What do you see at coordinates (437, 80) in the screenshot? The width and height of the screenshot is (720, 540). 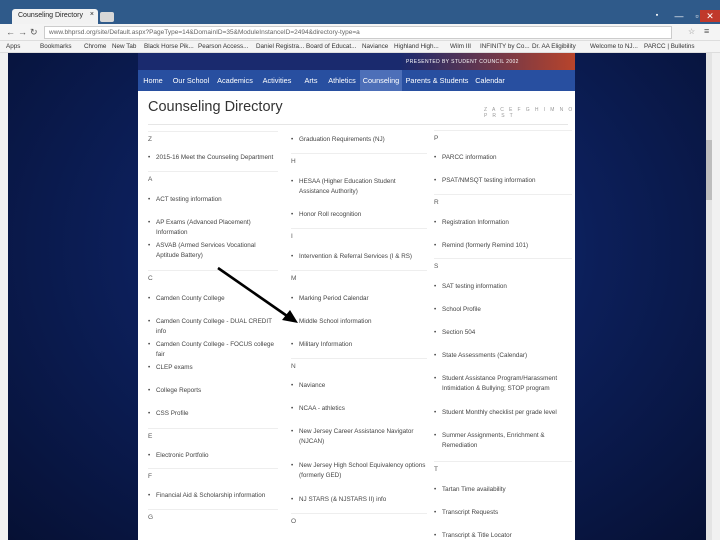 I see `nav-parents-students: Parents & Students` at bounding box center [437, 80].